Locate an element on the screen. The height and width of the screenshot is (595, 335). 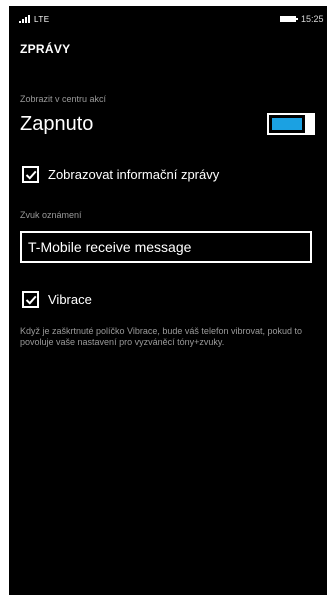
network-type: LTE is located at coordinates (42, 19).